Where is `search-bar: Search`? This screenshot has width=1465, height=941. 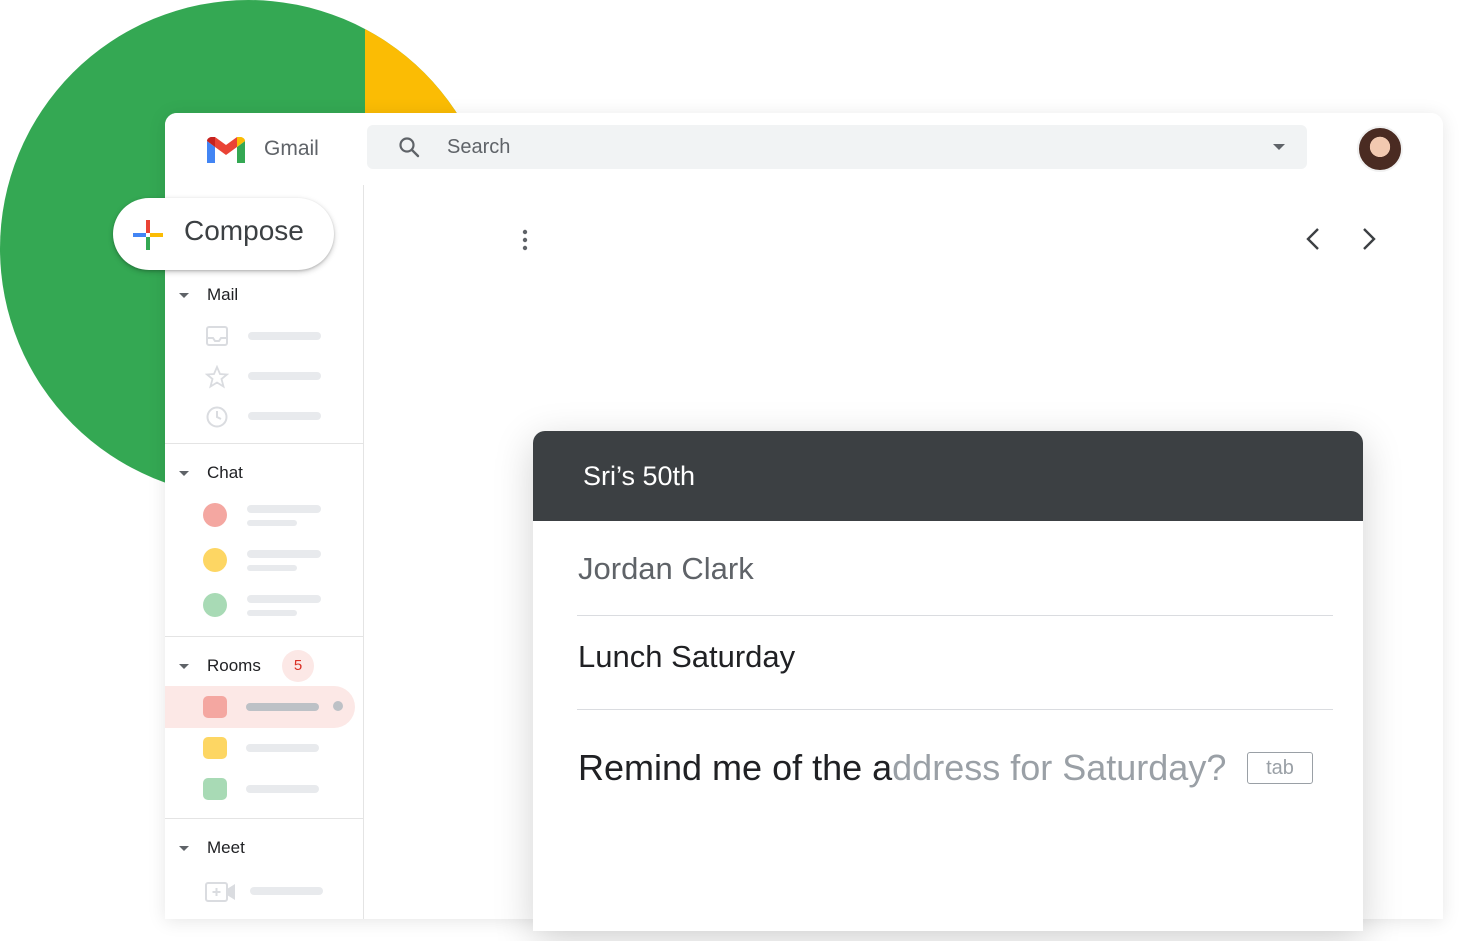 search-bar: Search is located at coordinates (837, 147).